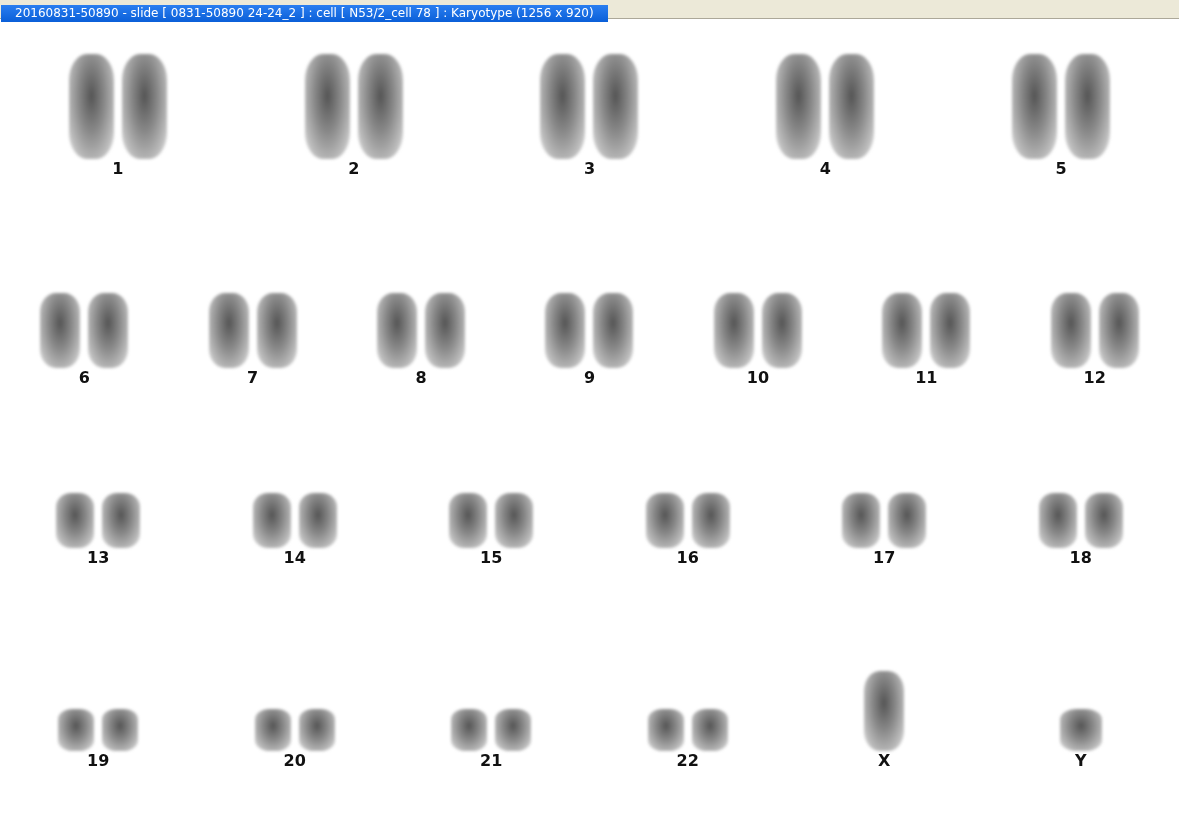 This screenshot has width=1179, height=837. What do you see at coordinates (1094, 378) in the screenshot?
I see `chromosome-number: 12` at bounding box center [1094, 378].